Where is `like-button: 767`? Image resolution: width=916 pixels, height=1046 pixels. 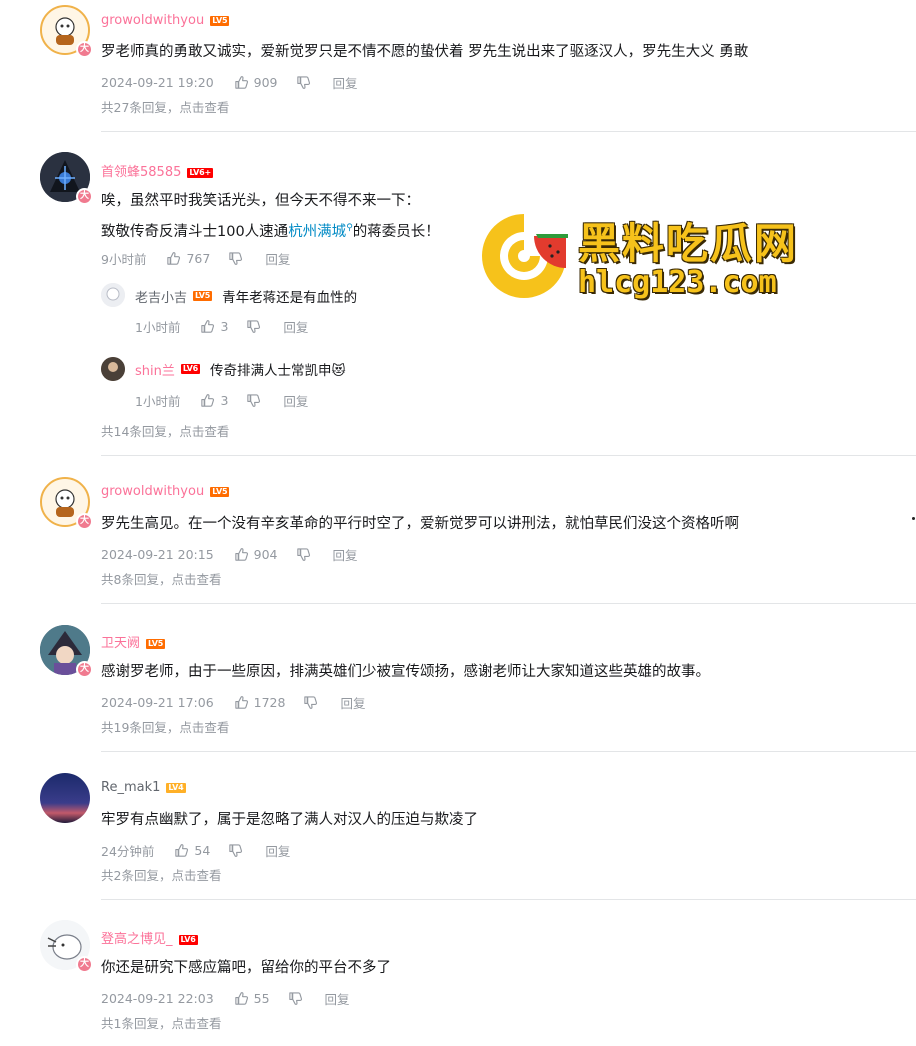 like-button: 767 is located at coordinates (188, 258).